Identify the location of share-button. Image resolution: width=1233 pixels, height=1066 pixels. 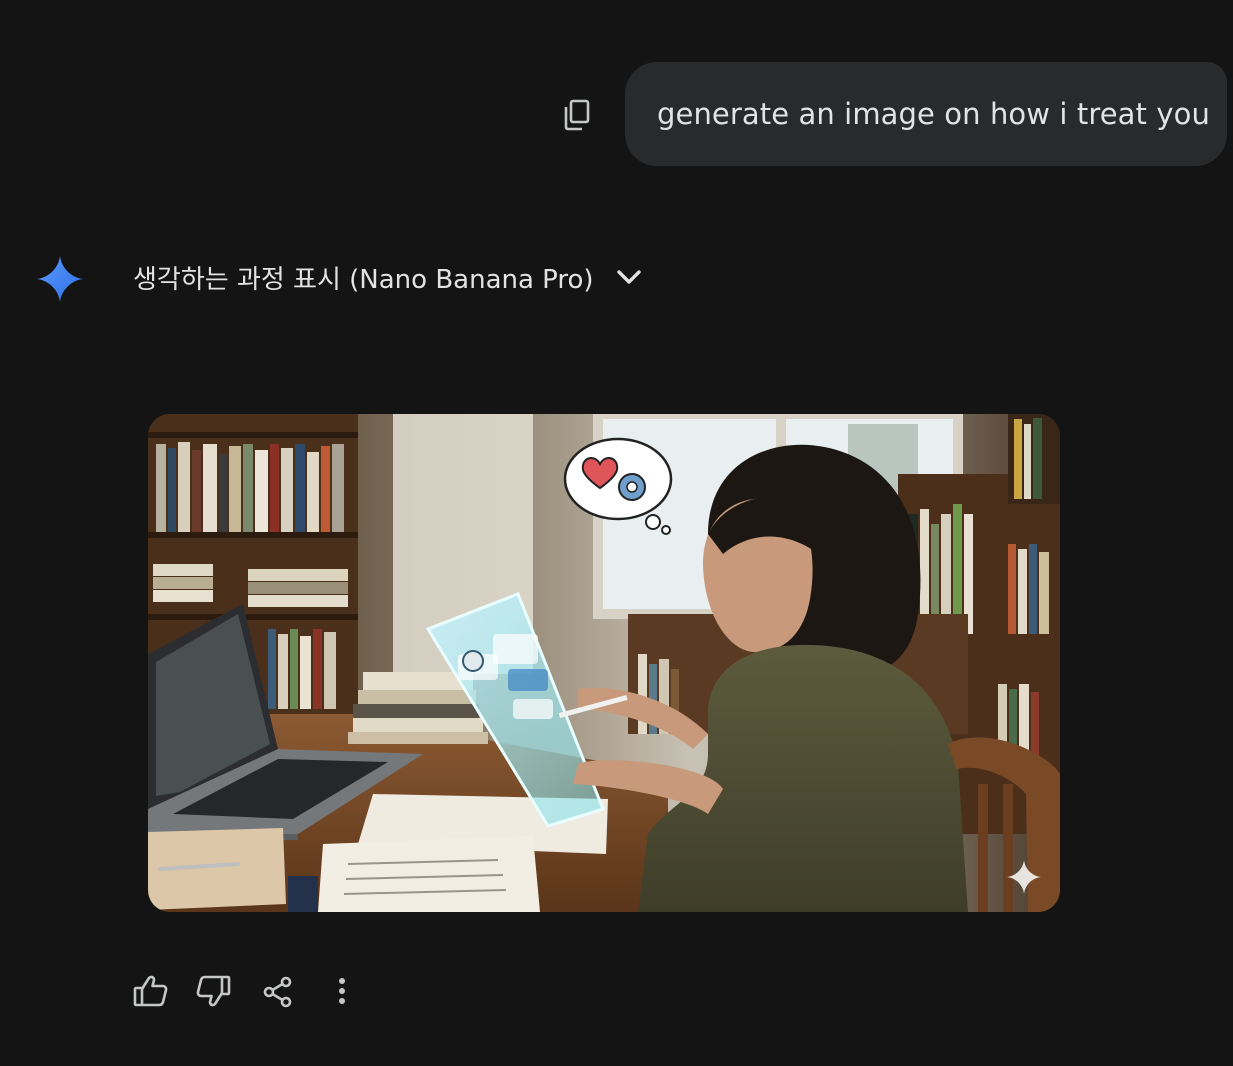
(278, 991).